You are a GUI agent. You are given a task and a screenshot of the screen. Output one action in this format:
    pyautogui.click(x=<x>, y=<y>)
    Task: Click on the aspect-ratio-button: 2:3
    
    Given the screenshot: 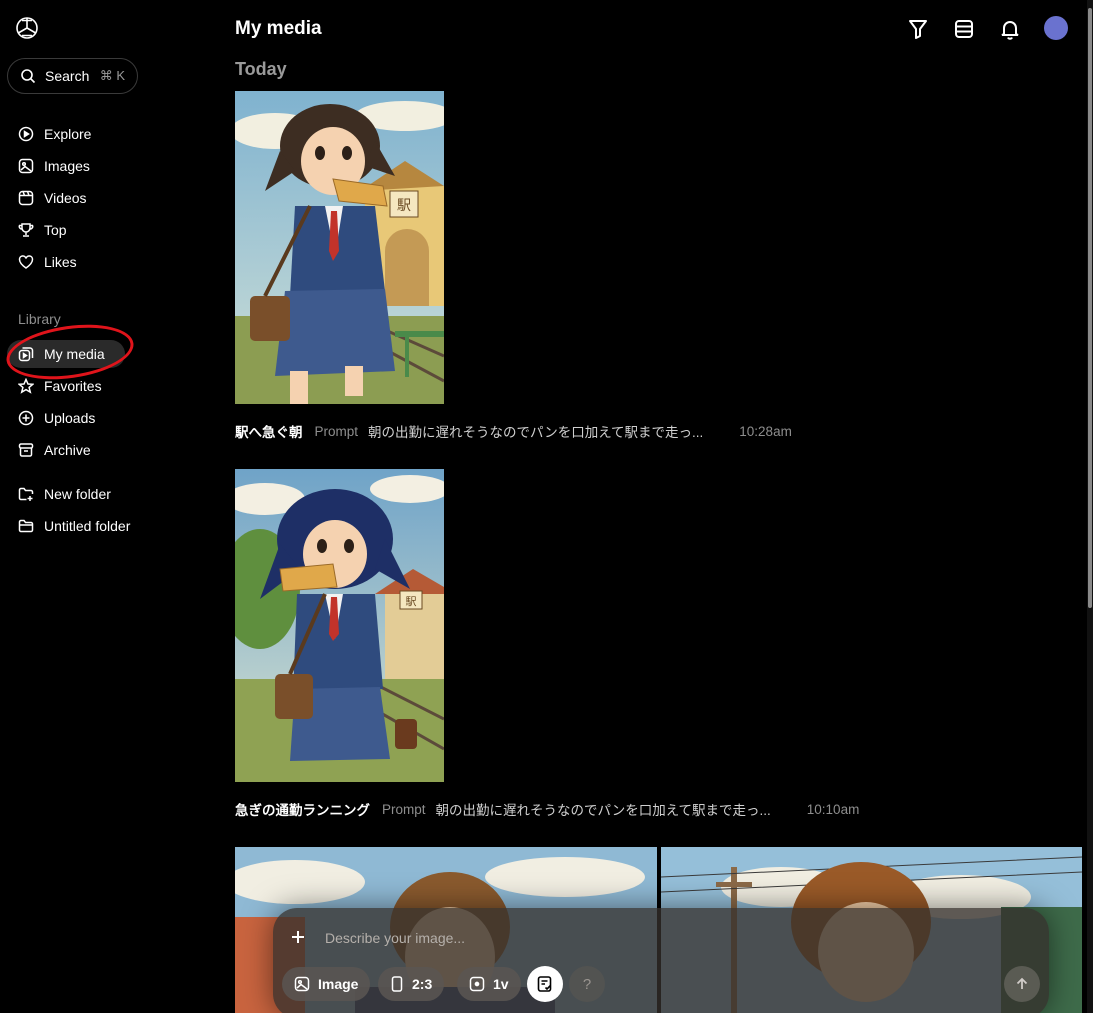 What is the action you would take?
    pyautogui.click(x=411, y=984)
    